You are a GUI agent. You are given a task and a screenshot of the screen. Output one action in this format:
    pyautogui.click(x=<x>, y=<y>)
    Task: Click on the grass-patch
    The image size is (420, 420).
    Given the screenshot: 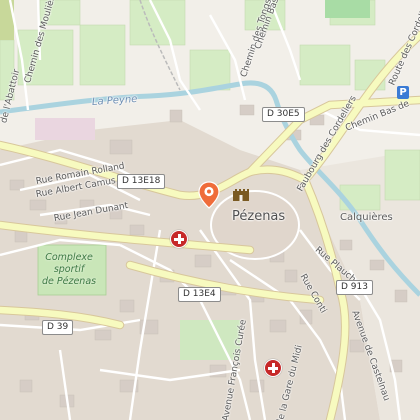 What is the action you would take?
    pyautogui.click(x=347, y=9)
    